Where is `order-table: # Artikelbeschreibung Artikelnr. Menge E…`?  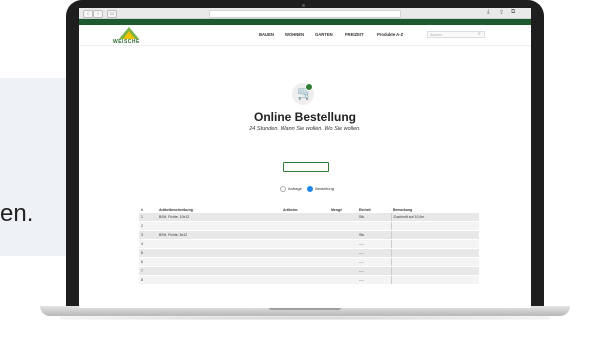
order-table: # Artikelbeschreibung Artikelnr. Menge E… is located at coordinates (309, 245).